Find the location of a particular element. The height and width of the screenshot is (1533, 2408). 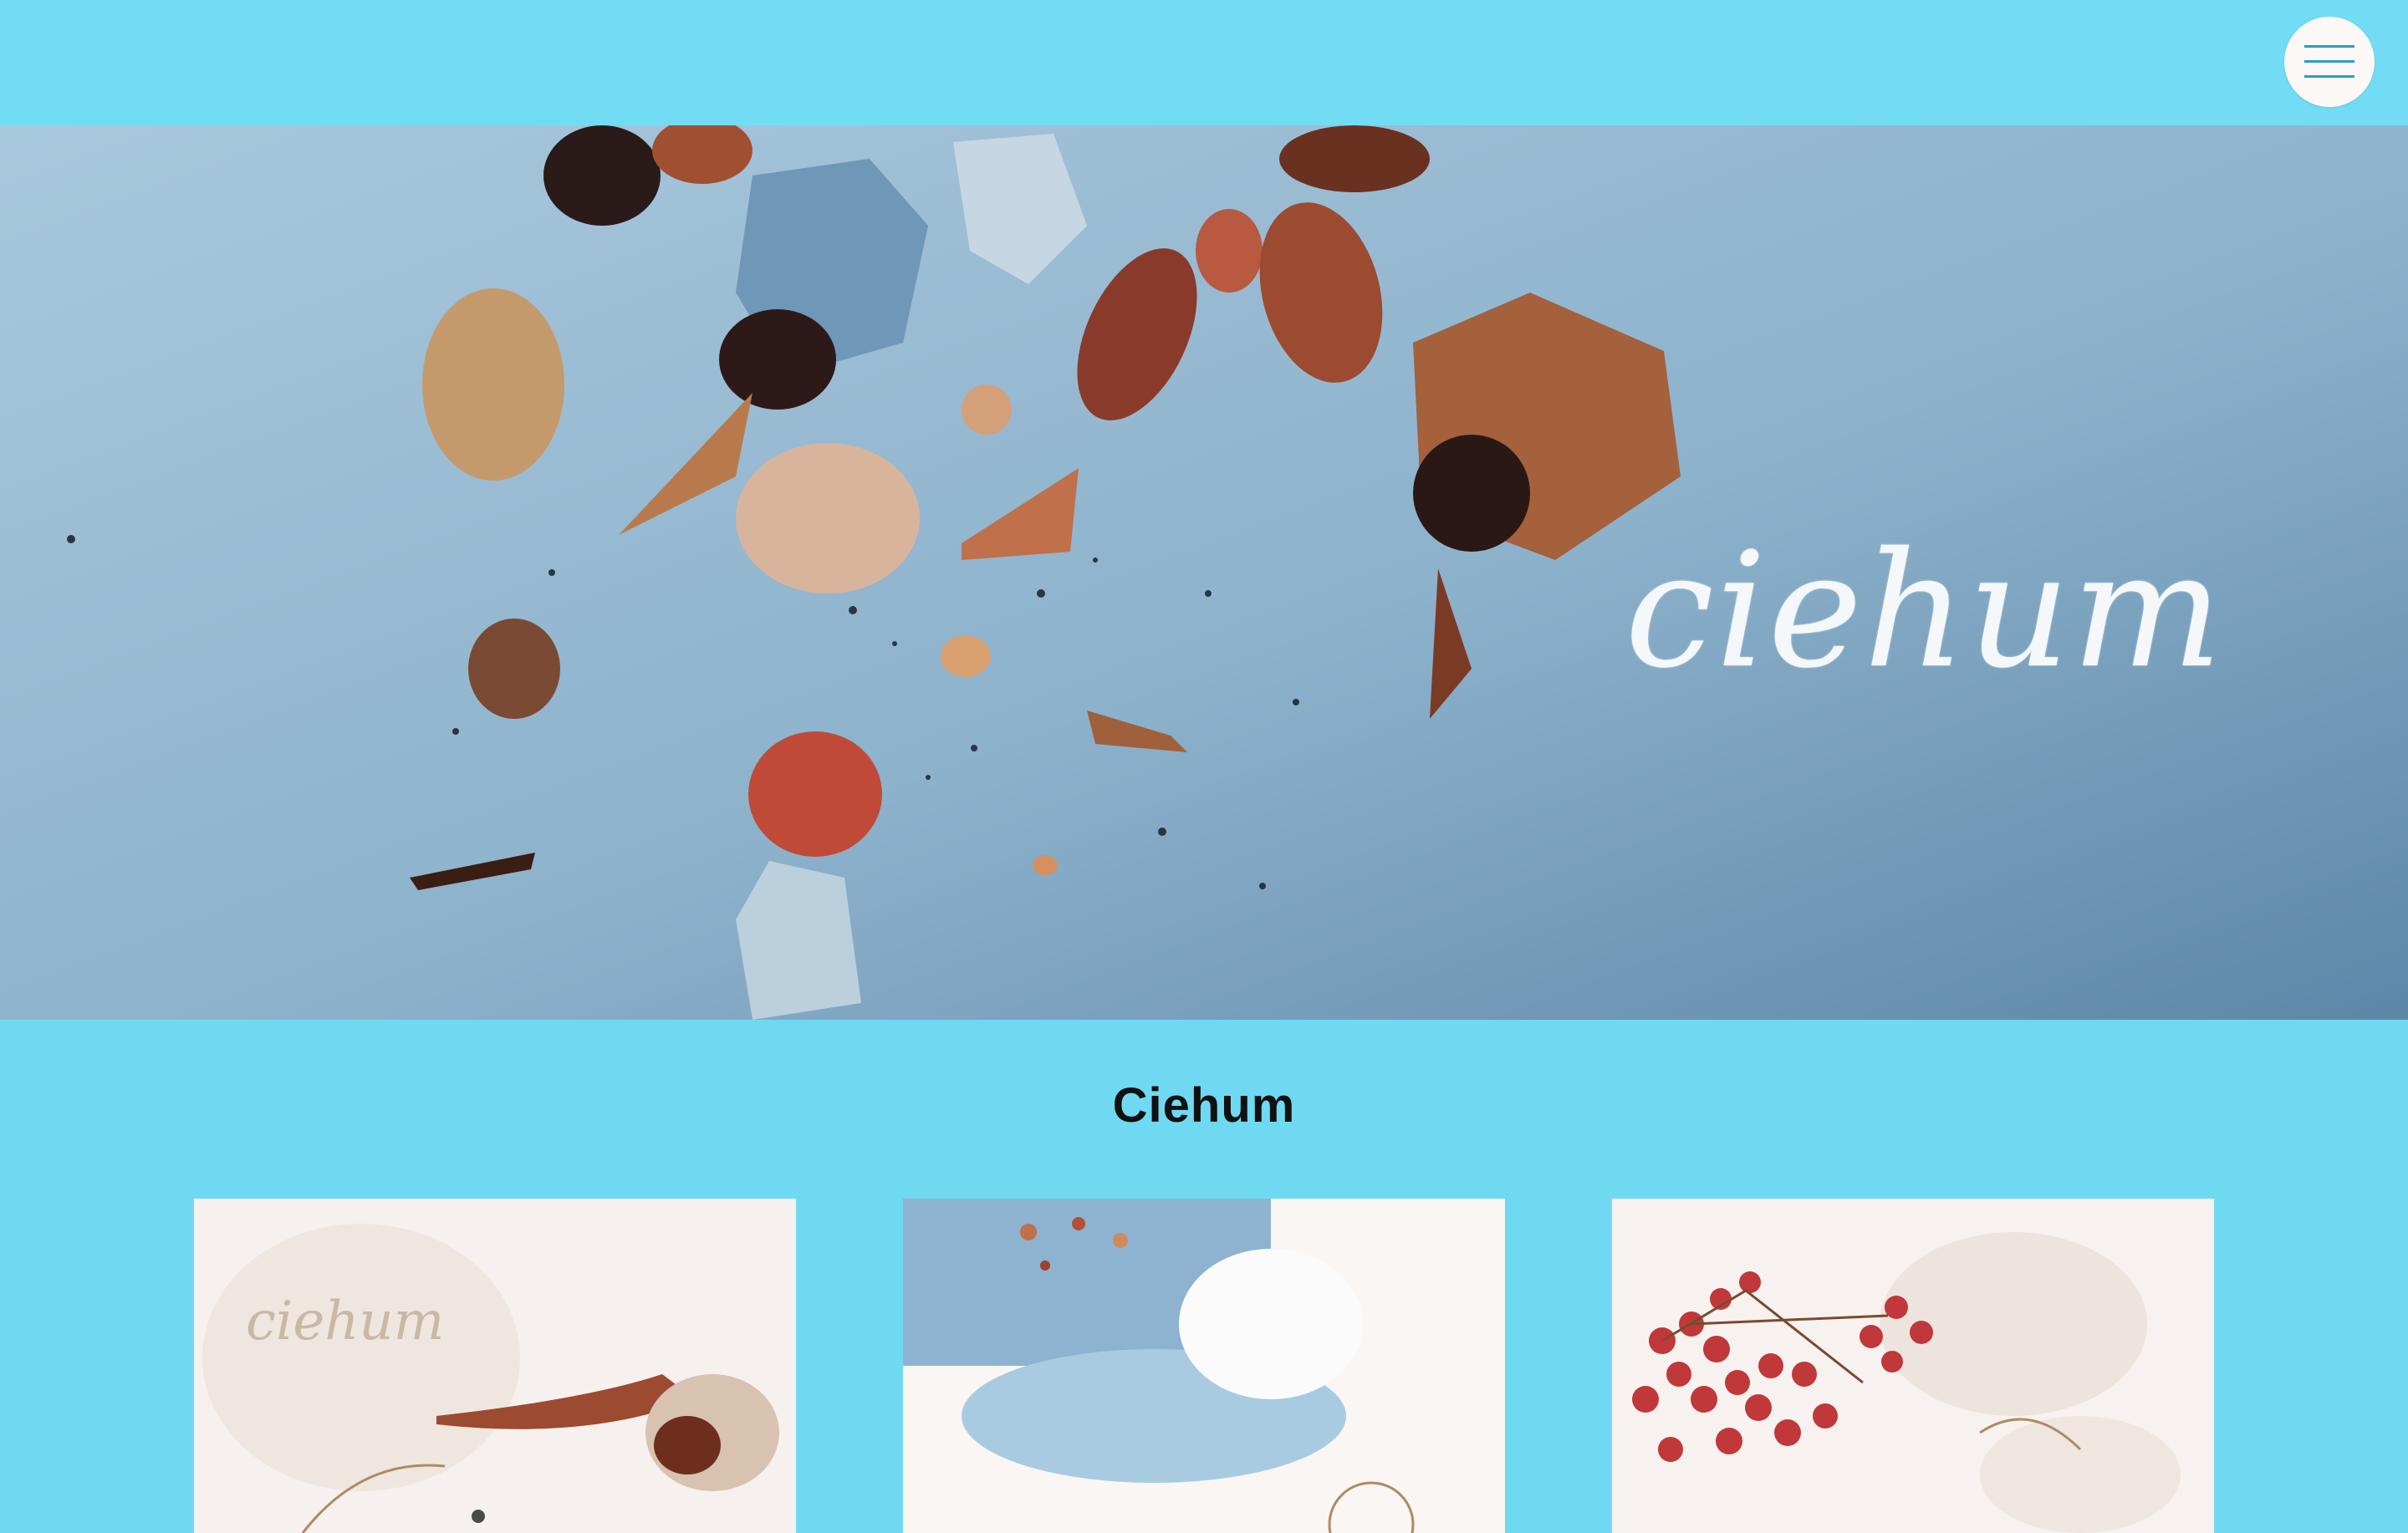

product-card: ciehum is located at coordinates (495, 1366).